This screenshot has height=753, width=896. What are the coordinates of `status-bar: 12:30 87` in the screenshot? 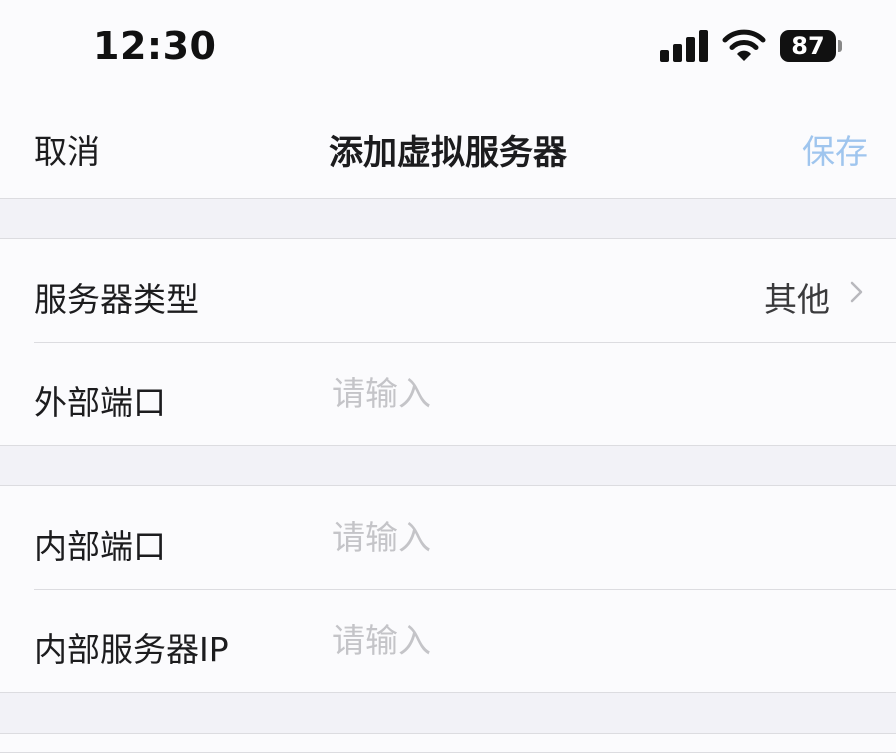 It's located at (448, 47).